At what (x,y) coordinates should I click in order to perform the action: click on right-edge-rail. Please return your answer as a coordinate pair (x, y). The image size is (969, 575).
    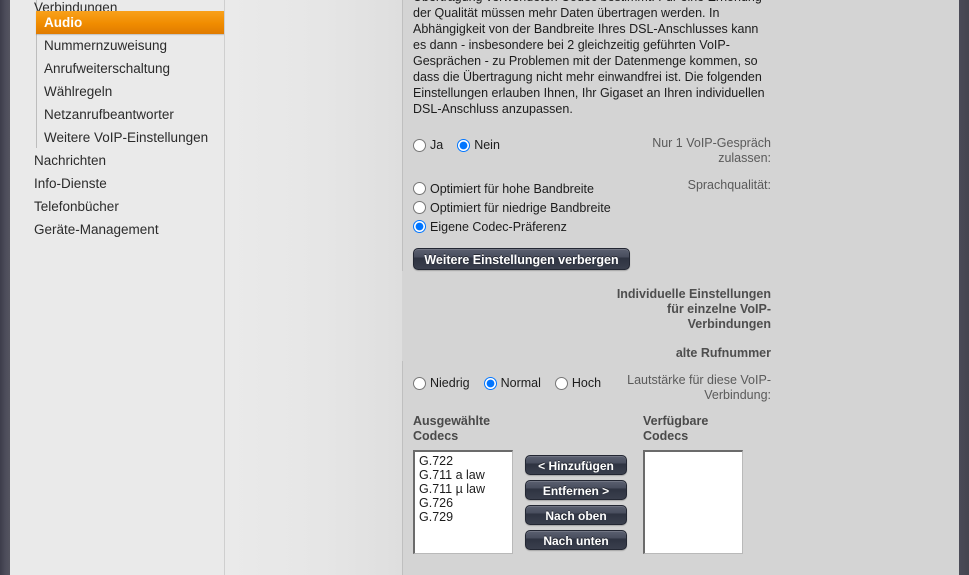
    Looking at the image, I should click on (964, 287).